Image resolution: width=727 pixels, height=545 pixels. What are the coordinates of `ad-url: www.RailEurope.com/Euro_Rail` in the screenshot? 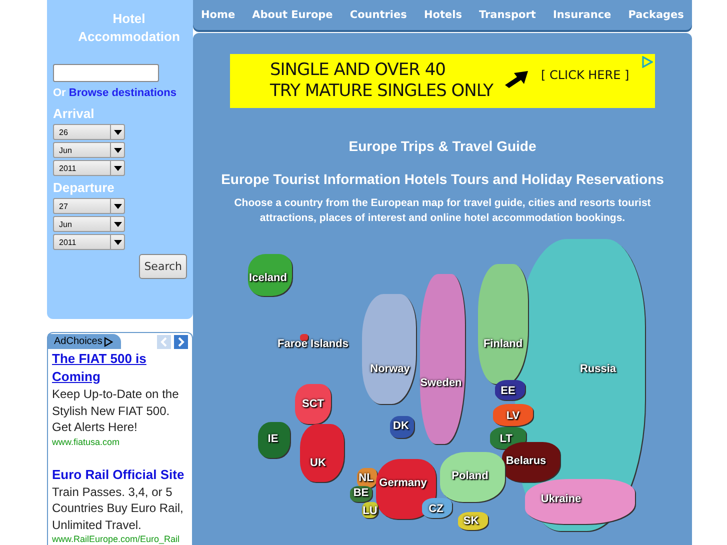 It's located at (116, 539).